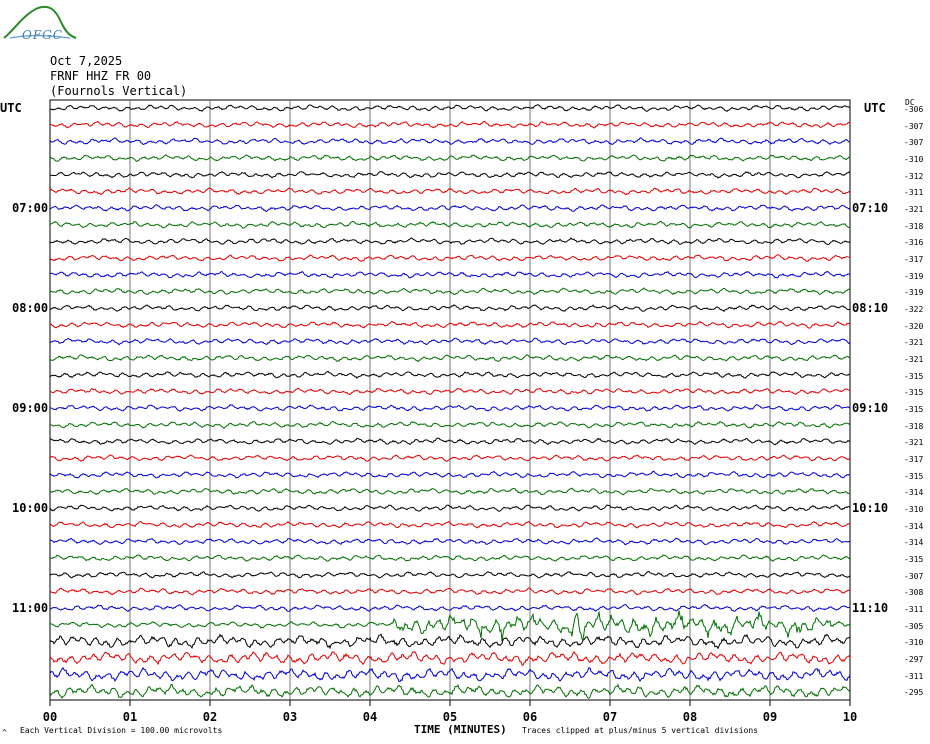  What do you see at coordinates (914, 693) in the screenshot?
I see `dc-offset-label: -295` at bounding box center [914, 693].